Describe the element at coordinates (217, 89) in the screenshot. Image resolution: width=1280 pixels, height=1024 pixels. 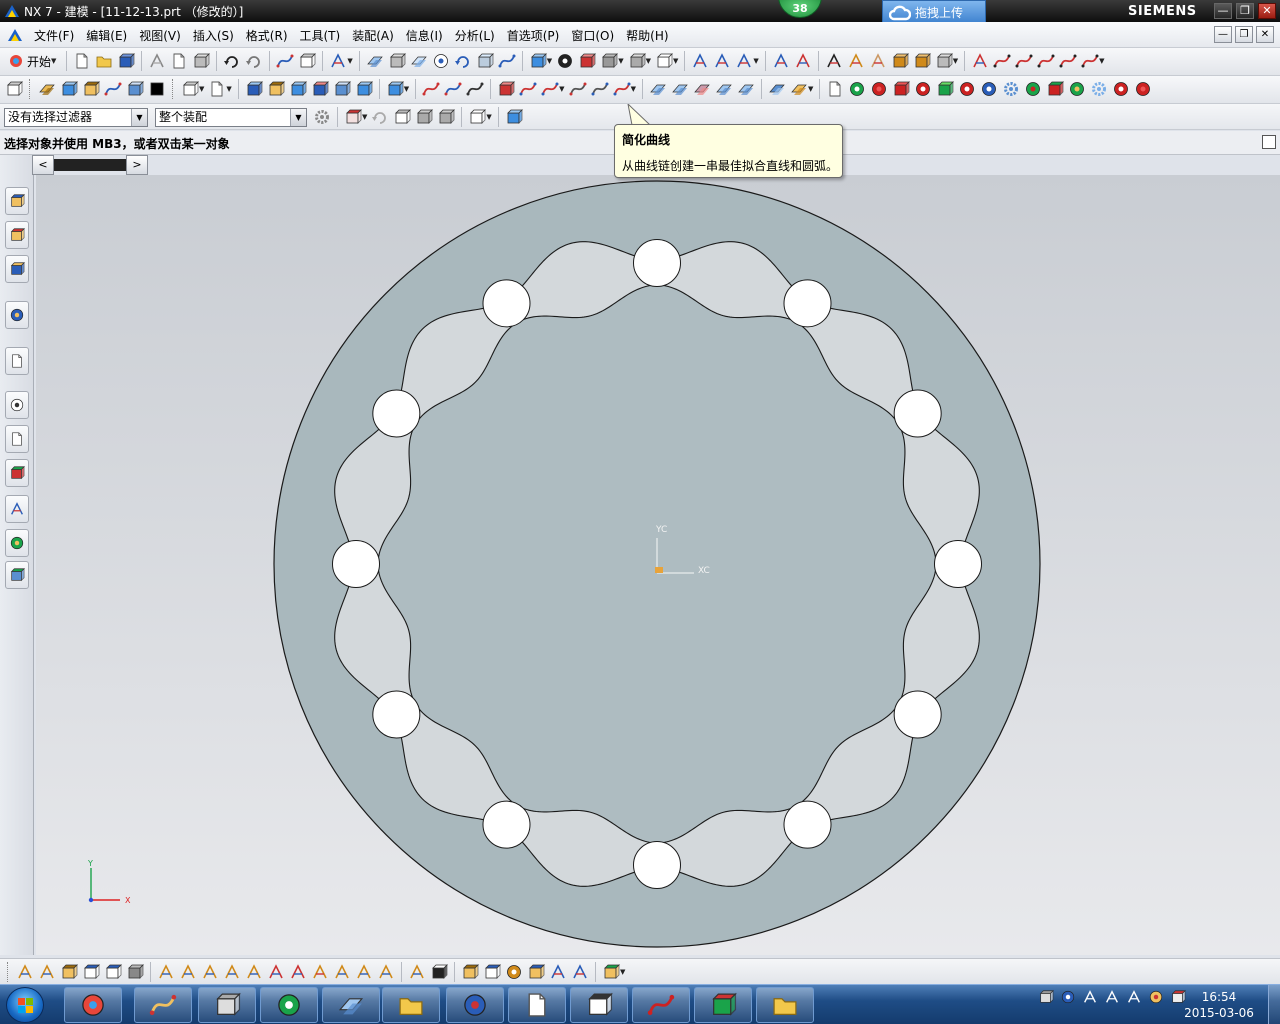
I see `datum-csys-button` at that location.